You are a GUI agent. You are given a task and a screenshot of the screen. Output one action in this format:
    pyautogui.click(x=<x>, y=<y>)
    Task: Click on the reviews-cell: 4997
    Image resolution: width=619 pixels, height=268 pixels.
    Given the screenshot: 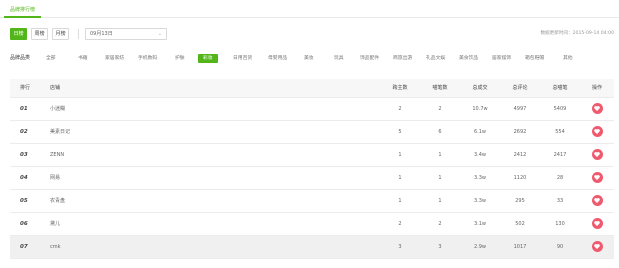 What is the action you would take?
    pyautogui.click(x=520, y=108)
    